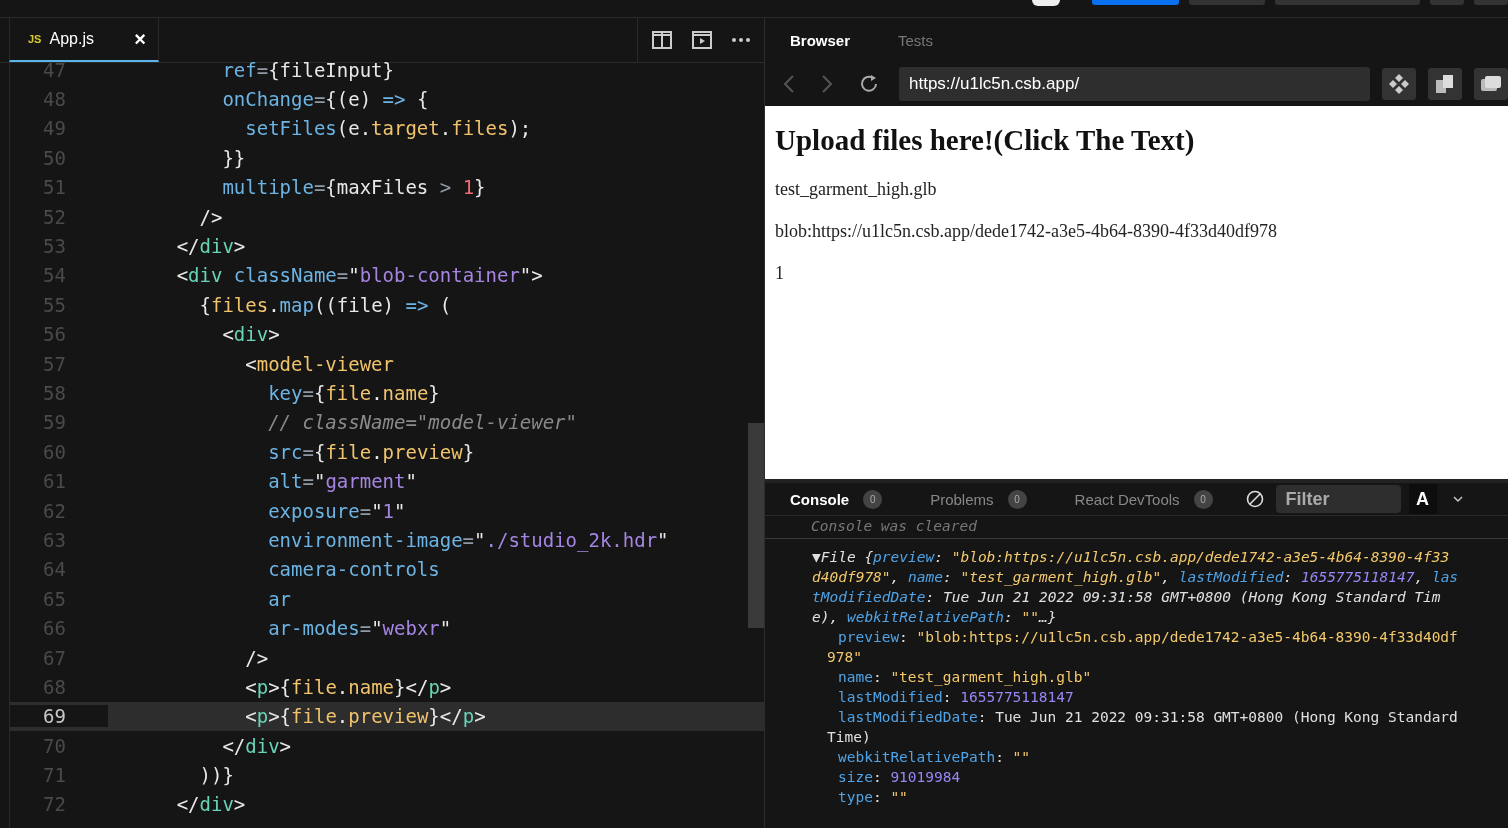  I want to click on back-icon, so click(789, 84).